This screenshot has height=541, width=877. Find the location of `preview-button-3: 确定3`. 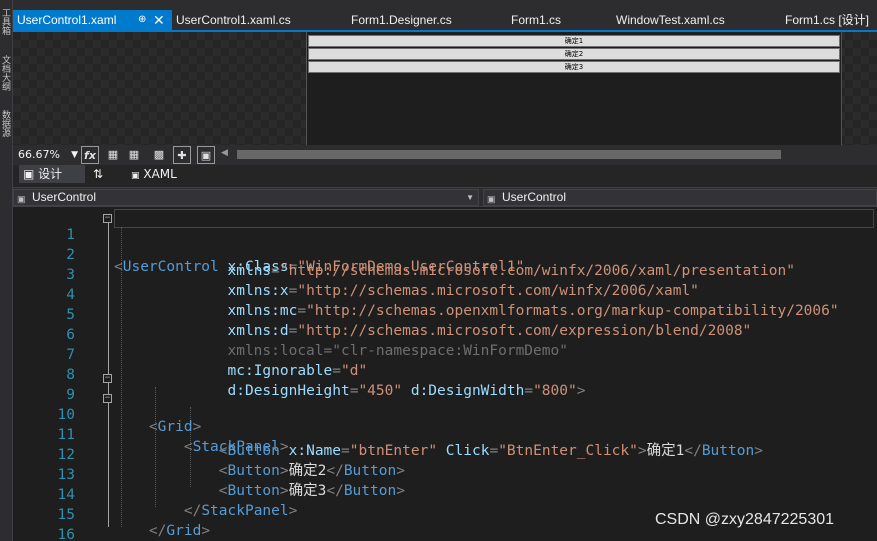

preview-button-3: 确定3 is located at coordinates (574, 67).